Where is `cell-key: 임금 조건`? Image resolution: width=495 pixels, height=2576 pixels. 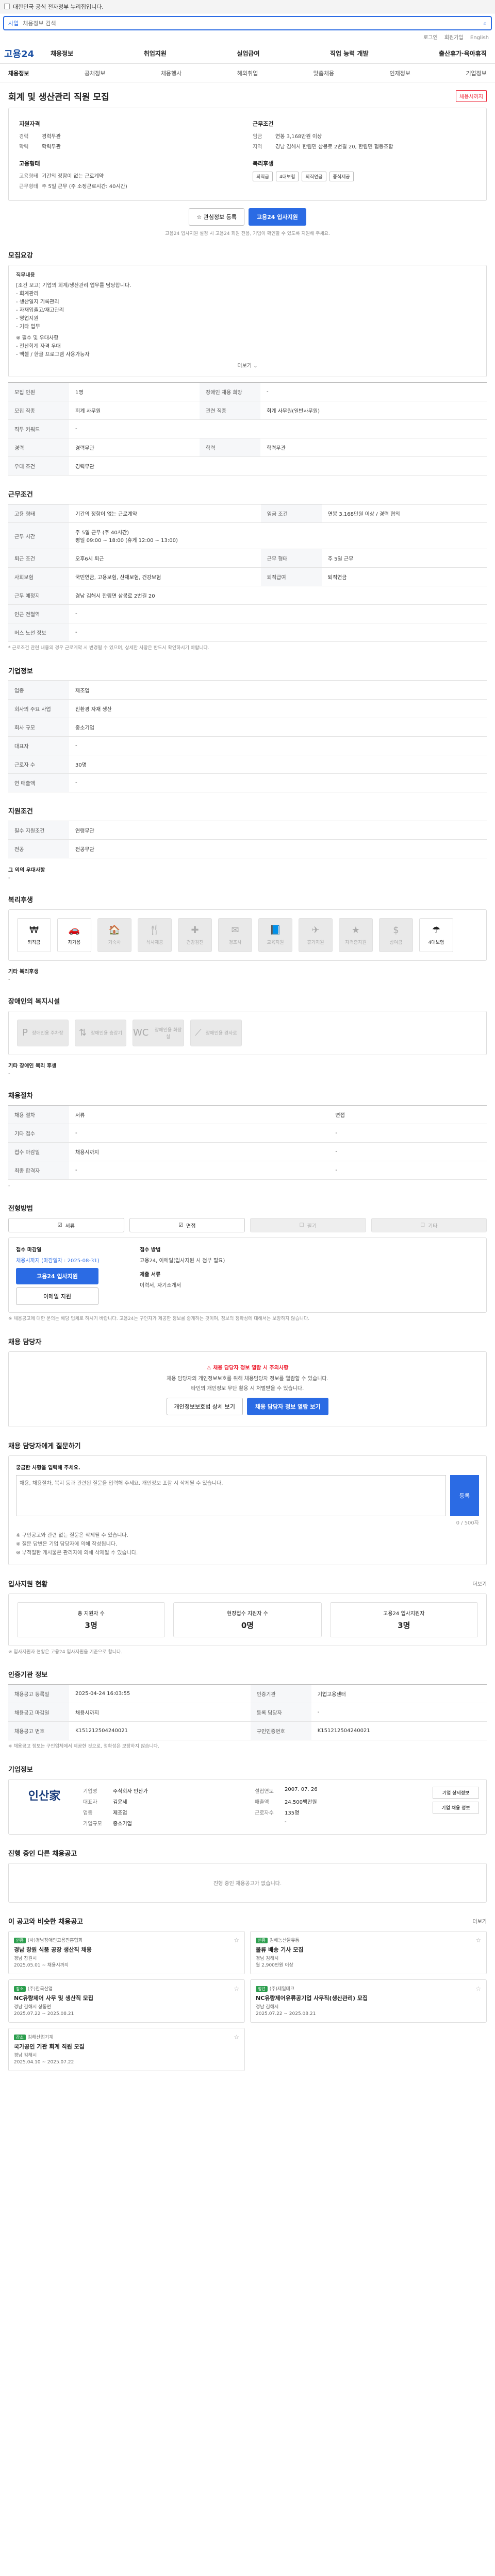
cell-key: 임금 조건 is located at coordinates (291, 513).